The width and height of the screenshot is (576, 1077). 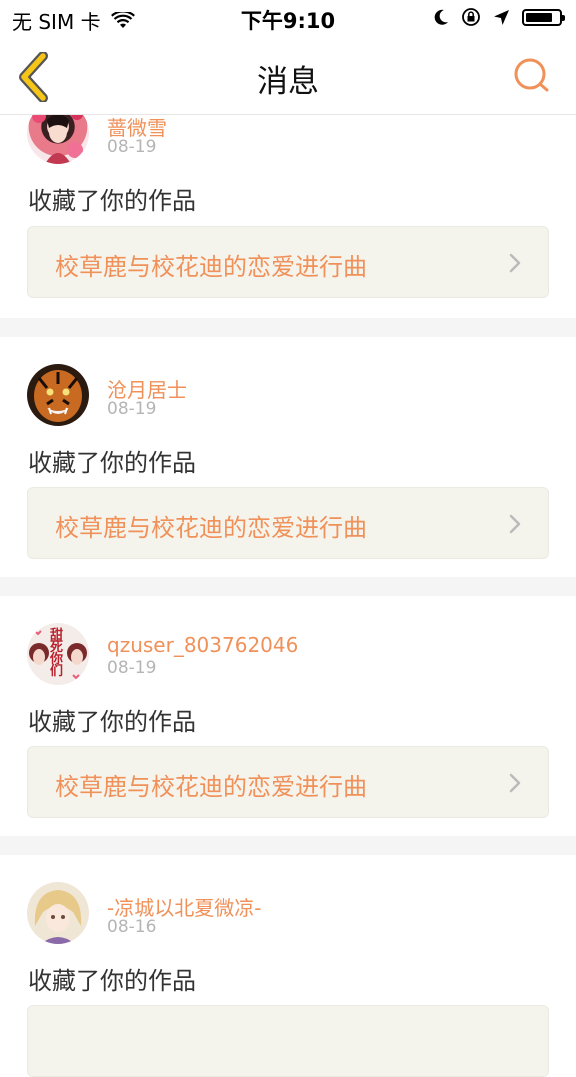 I want to click on status-right, so click(x=499, y=17).